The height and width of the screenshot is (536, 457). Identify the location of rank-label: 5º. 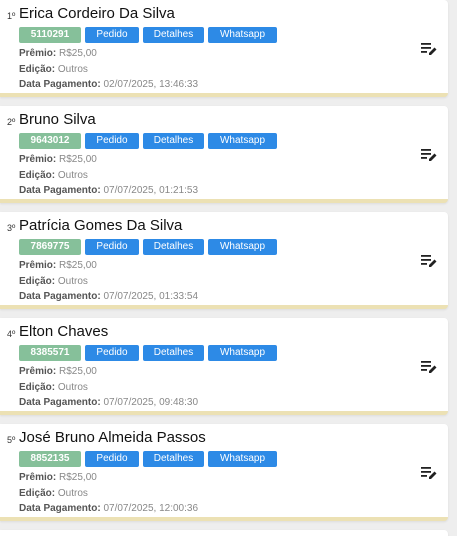
(11, 440).